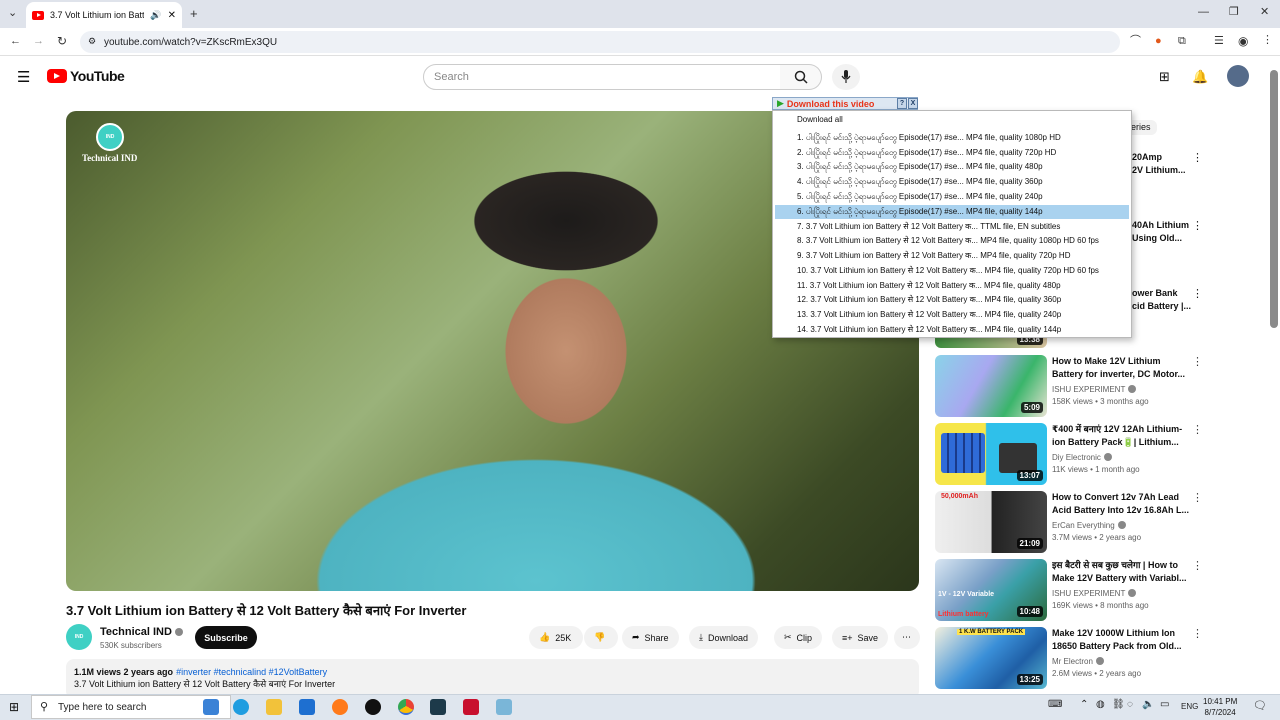 Image resolution: width=1280 pixels, height=720 pixels. Describe the element at coordinates (798, 637) in the screenshot. I see `clip-button: ✂ Clip` at that location.